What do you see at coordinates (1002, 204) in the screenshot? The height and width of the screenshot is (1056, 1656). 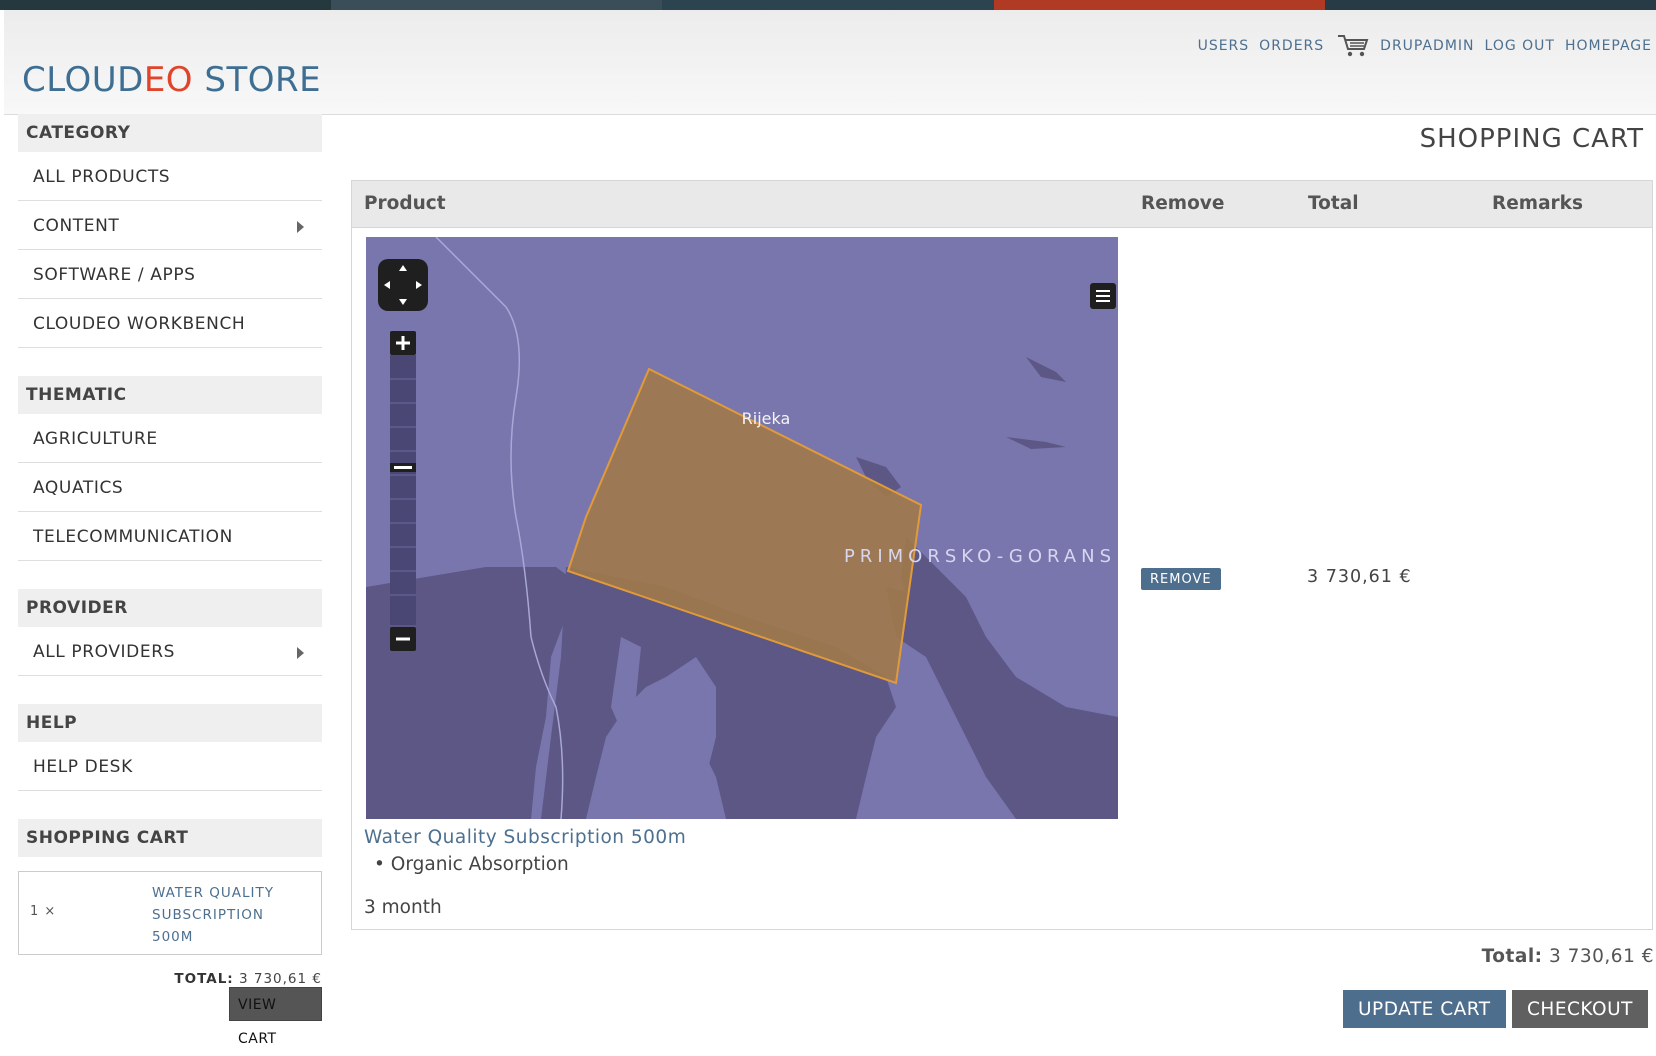 I see `table-header: Product Remove Total Remarks` at bounding box center [1002, 204].